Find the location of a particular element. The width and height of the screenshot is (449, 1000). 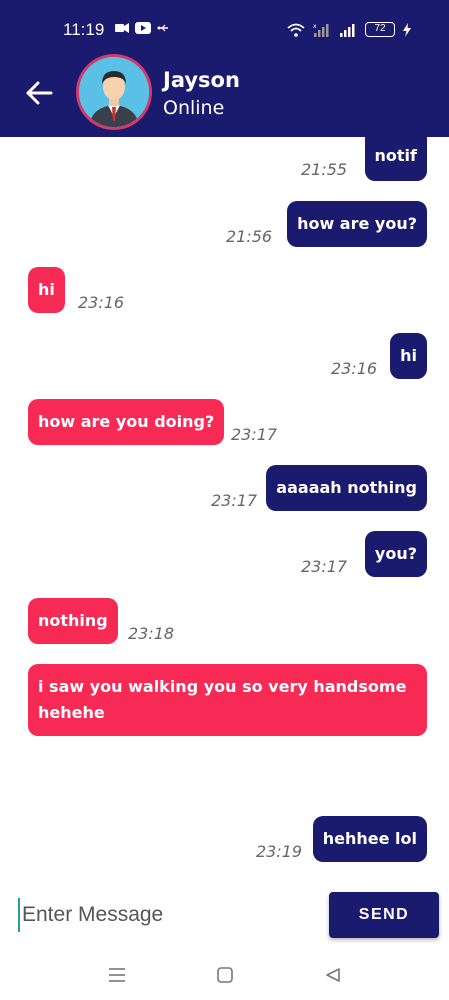

status-bar: 11:19 x 72 is located at coordinates (224, 30).